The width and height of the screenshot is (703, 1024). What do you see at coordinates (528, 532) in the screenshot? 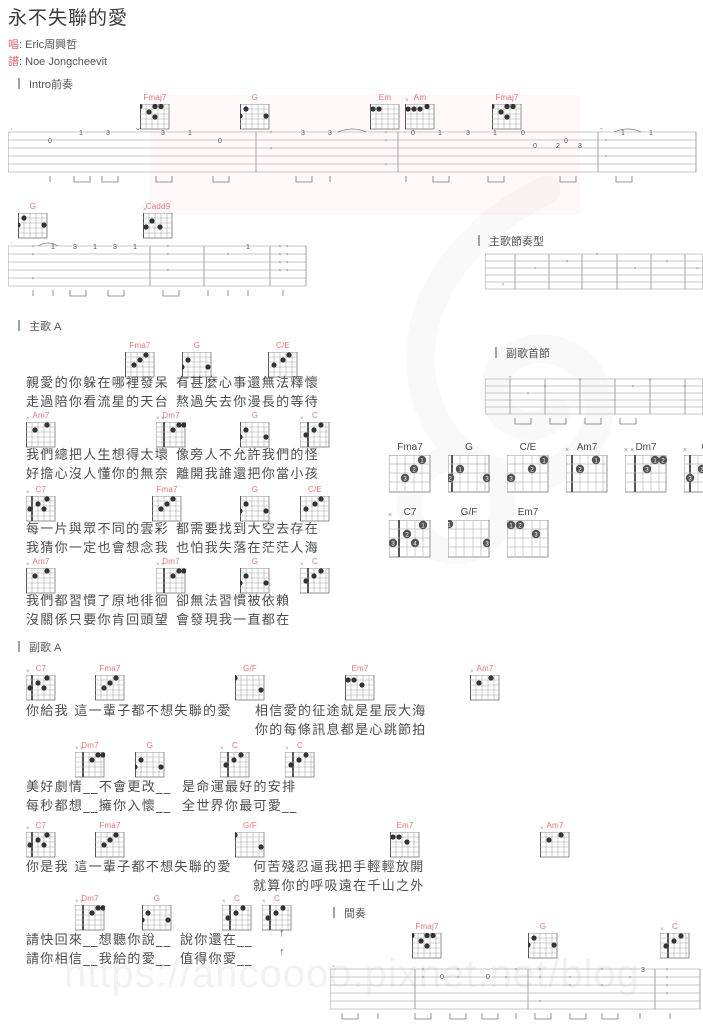
I see `ref-chord-em7: Em7 1 2 3` at bounding box center [528, 532].